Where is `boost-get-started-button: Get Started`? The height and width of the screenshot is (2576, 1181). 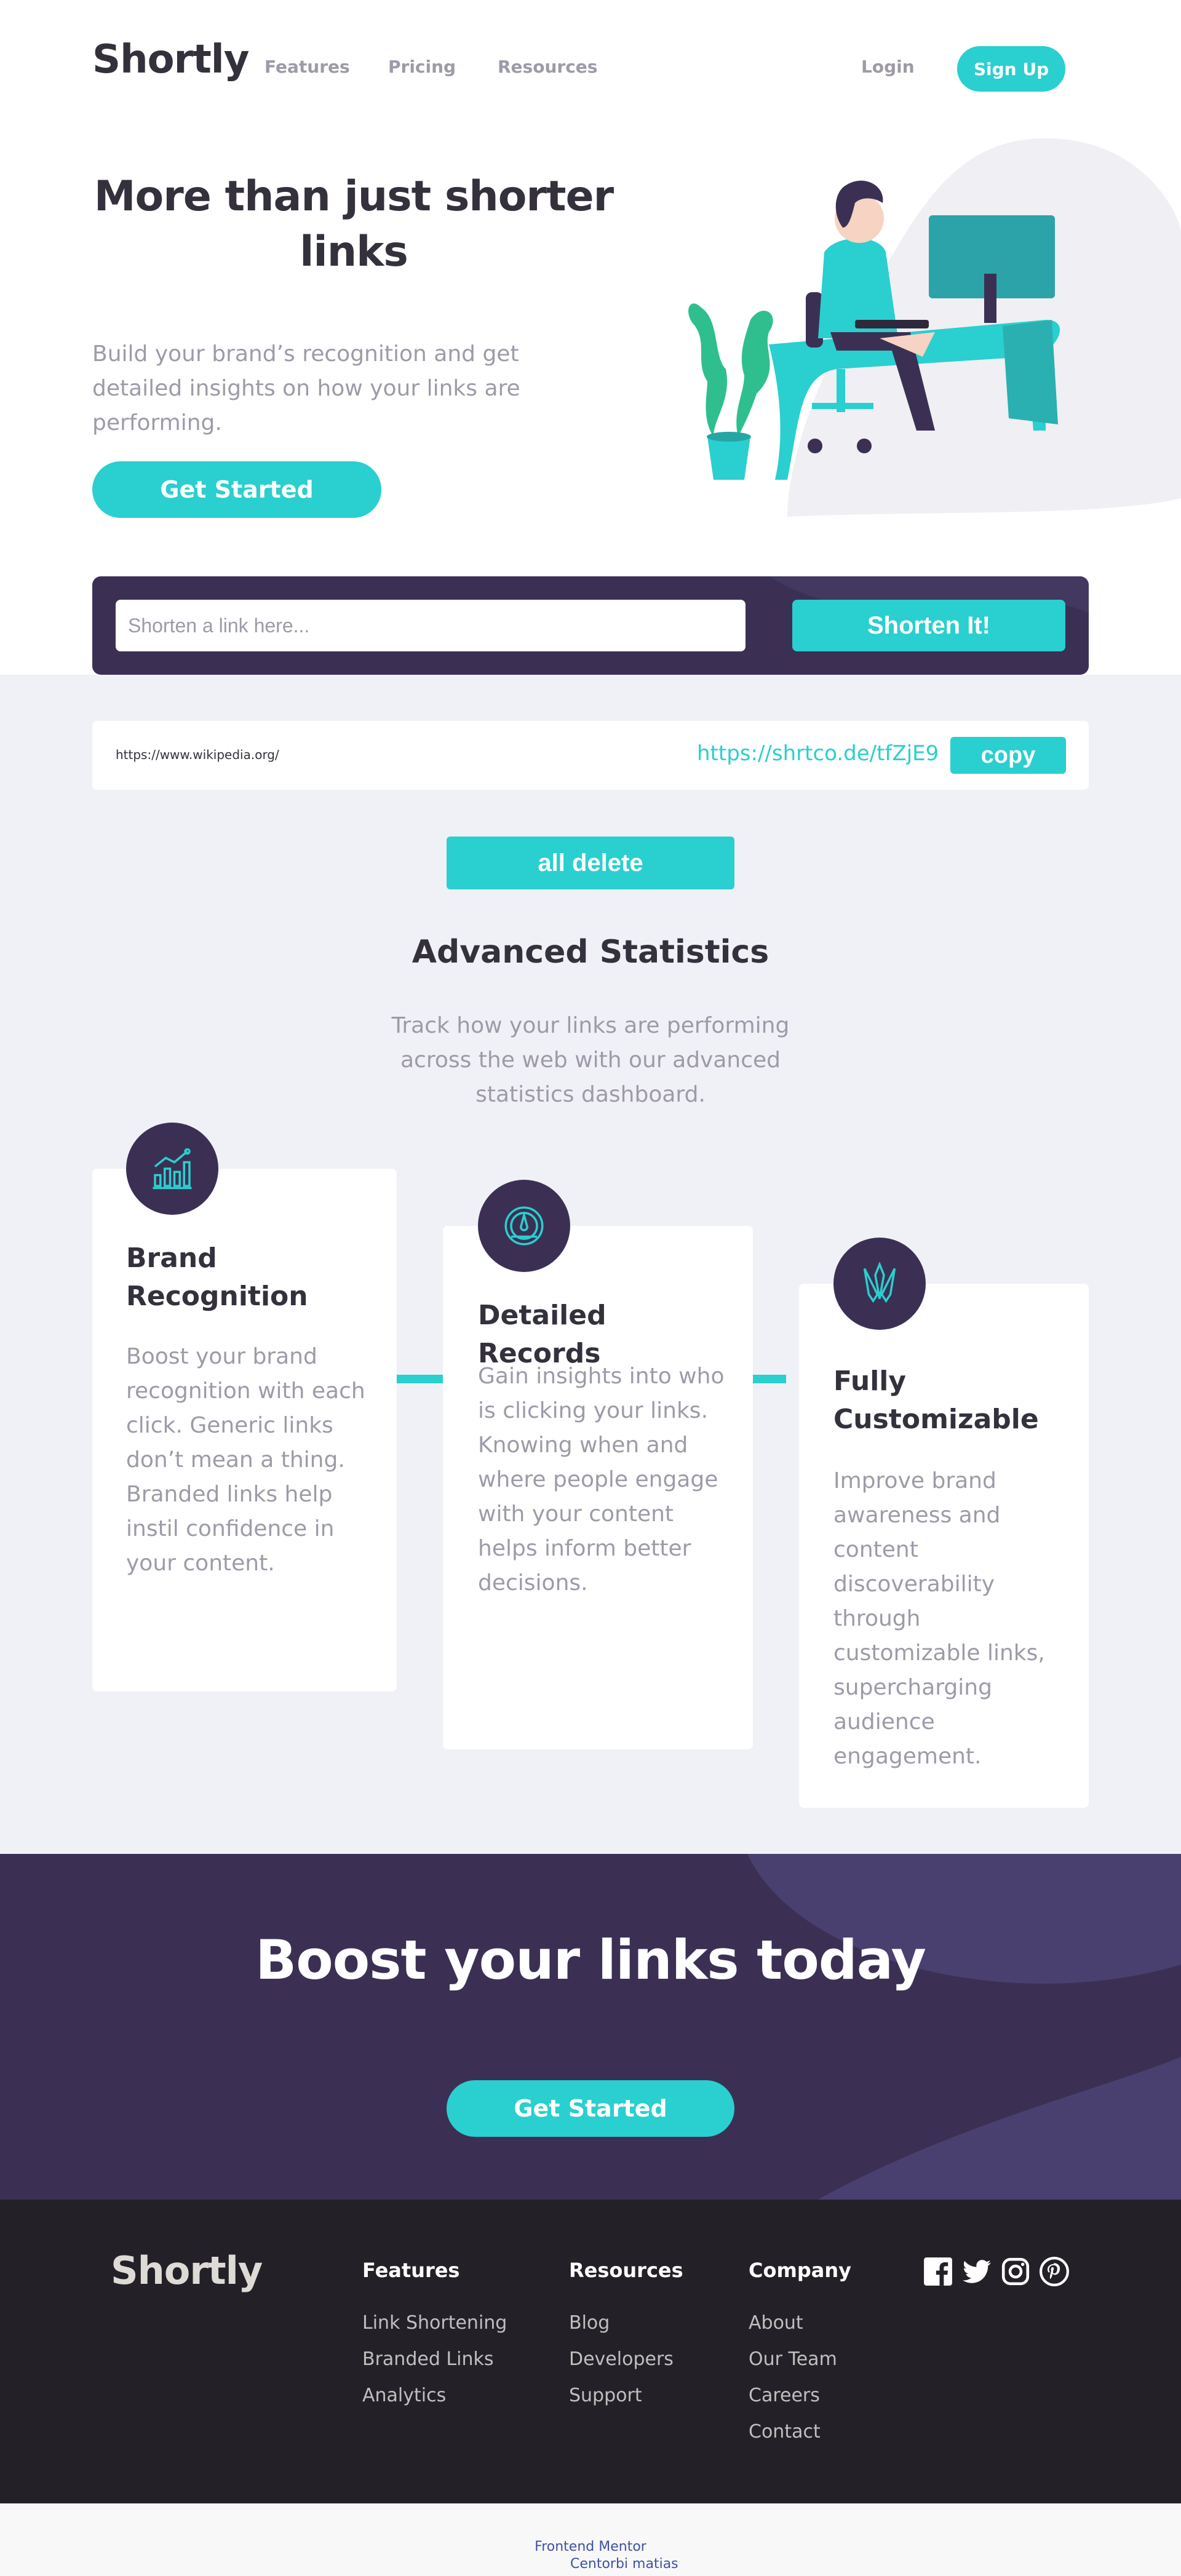
boost-get-started-button: Get Started is located at coordinates (590, 2108).